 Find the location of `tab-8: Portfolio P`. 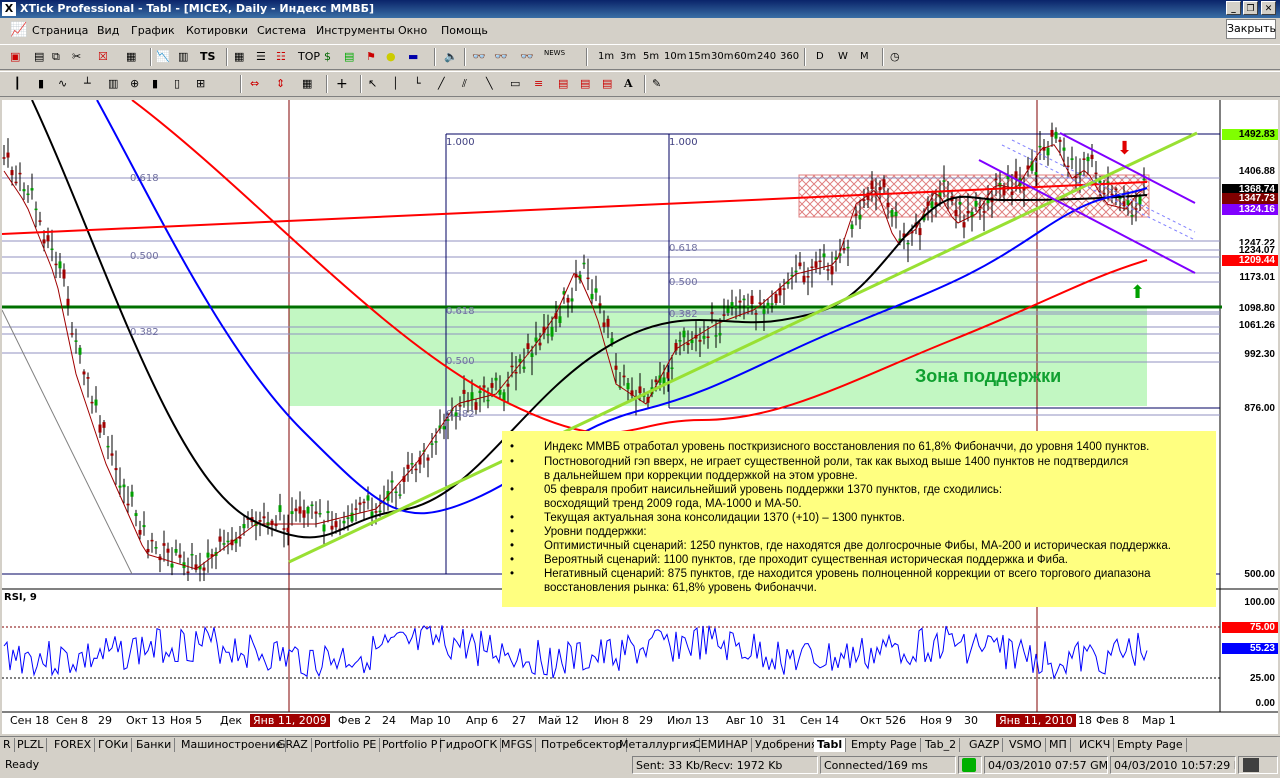

tab-8: Portfolio P is located at coordinates (410, 745).